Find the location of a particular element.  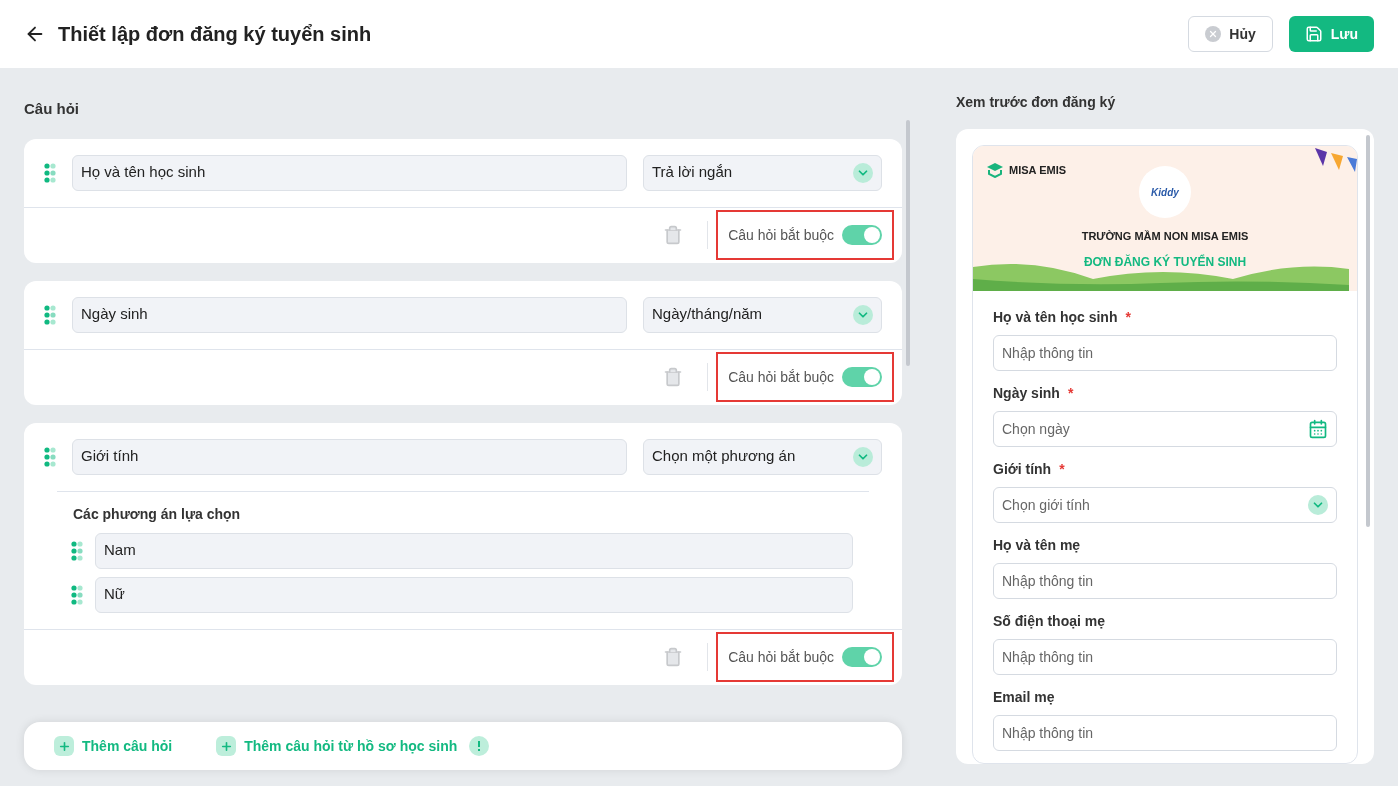

logo-text: Kiddy is located at coordinates (1165, 192).